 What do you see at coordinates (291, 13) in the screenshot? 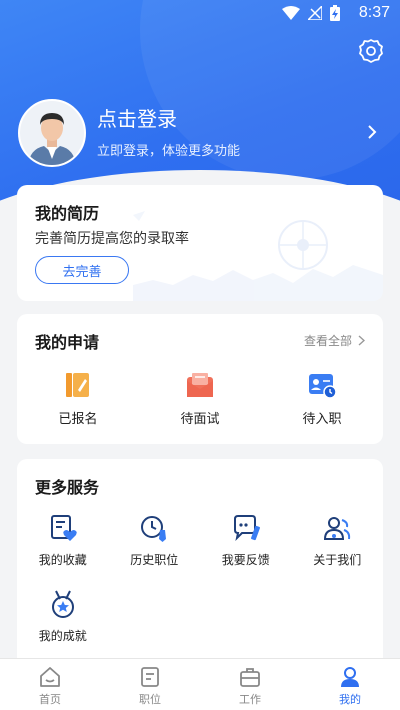
I see `wifi-icon` at bounding box center [291, 13].